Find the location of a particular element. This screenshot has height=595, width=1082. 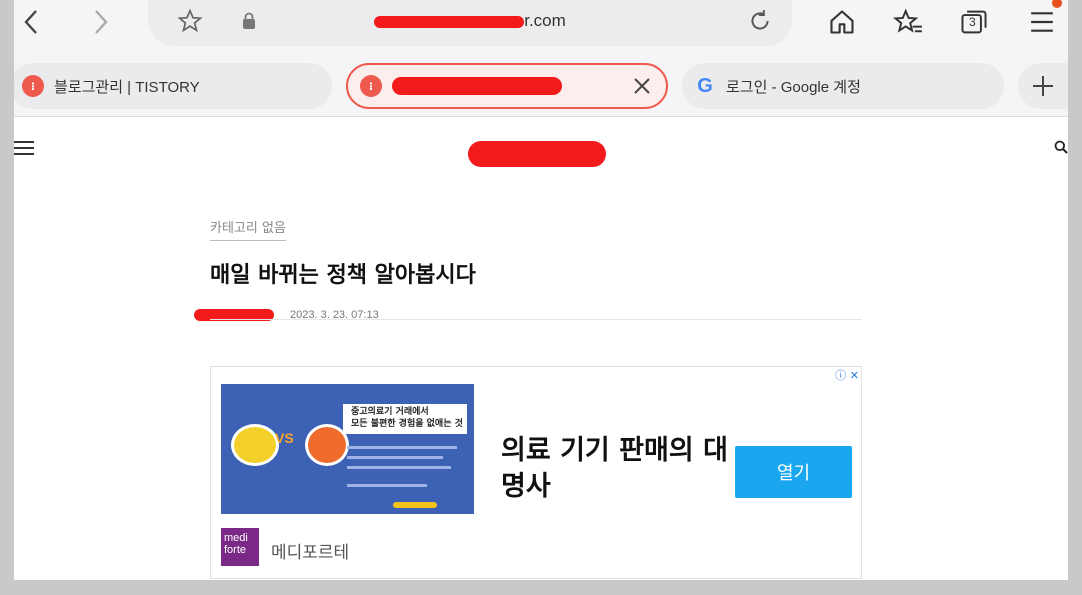

vs-label: VS is located at coordinates (284, 438).